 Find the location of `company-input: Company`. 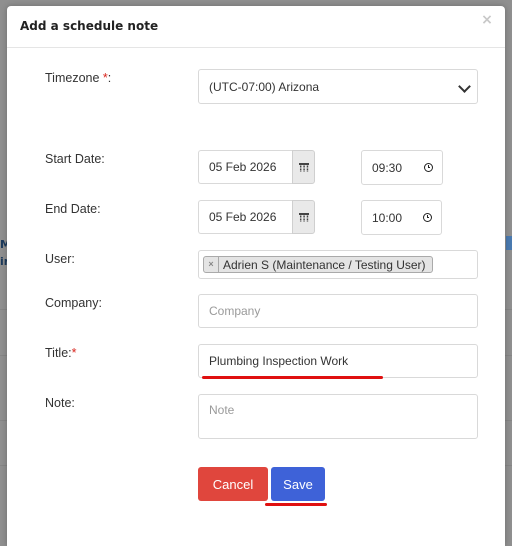

company-input: Company is located at coordinates (338, 311).